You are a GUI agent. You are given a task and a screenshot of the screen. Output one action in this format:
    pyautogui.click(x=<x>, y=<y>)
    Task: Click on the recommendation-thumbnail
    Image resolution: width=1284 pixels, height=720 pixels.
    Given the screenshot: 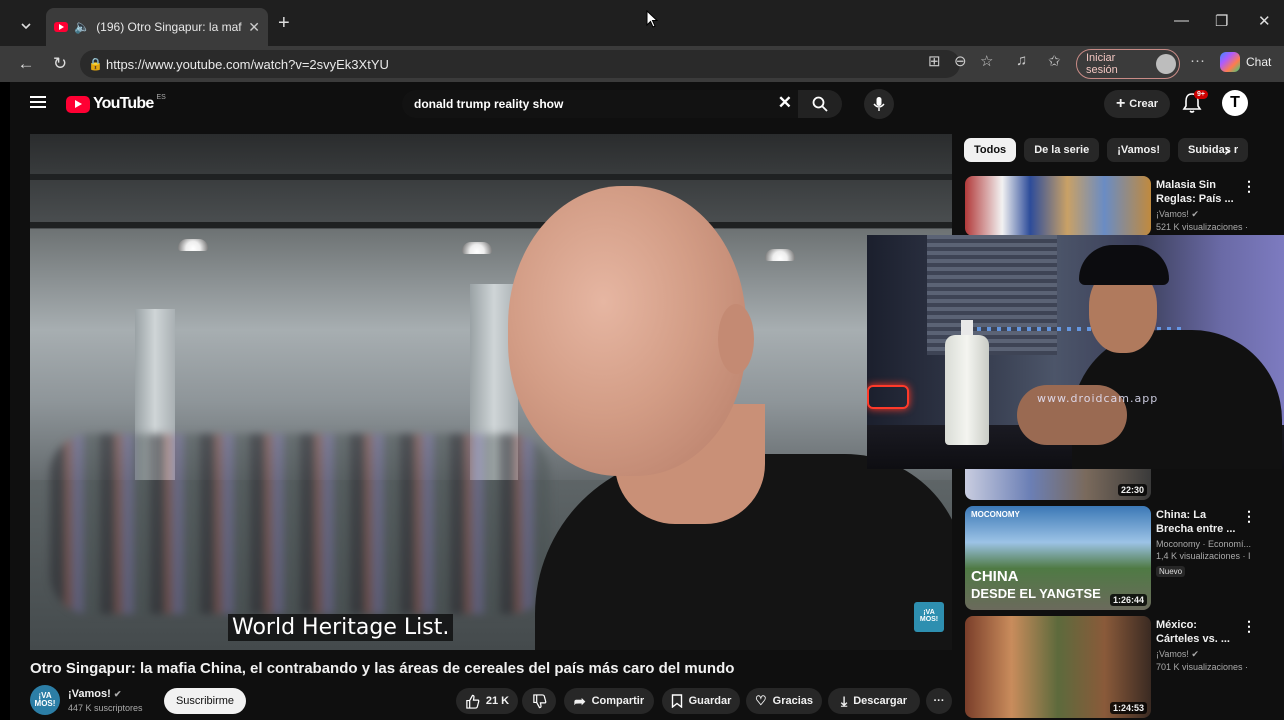 What is the action you would take?
    pyautogui.click(x=1058, y=206)
    